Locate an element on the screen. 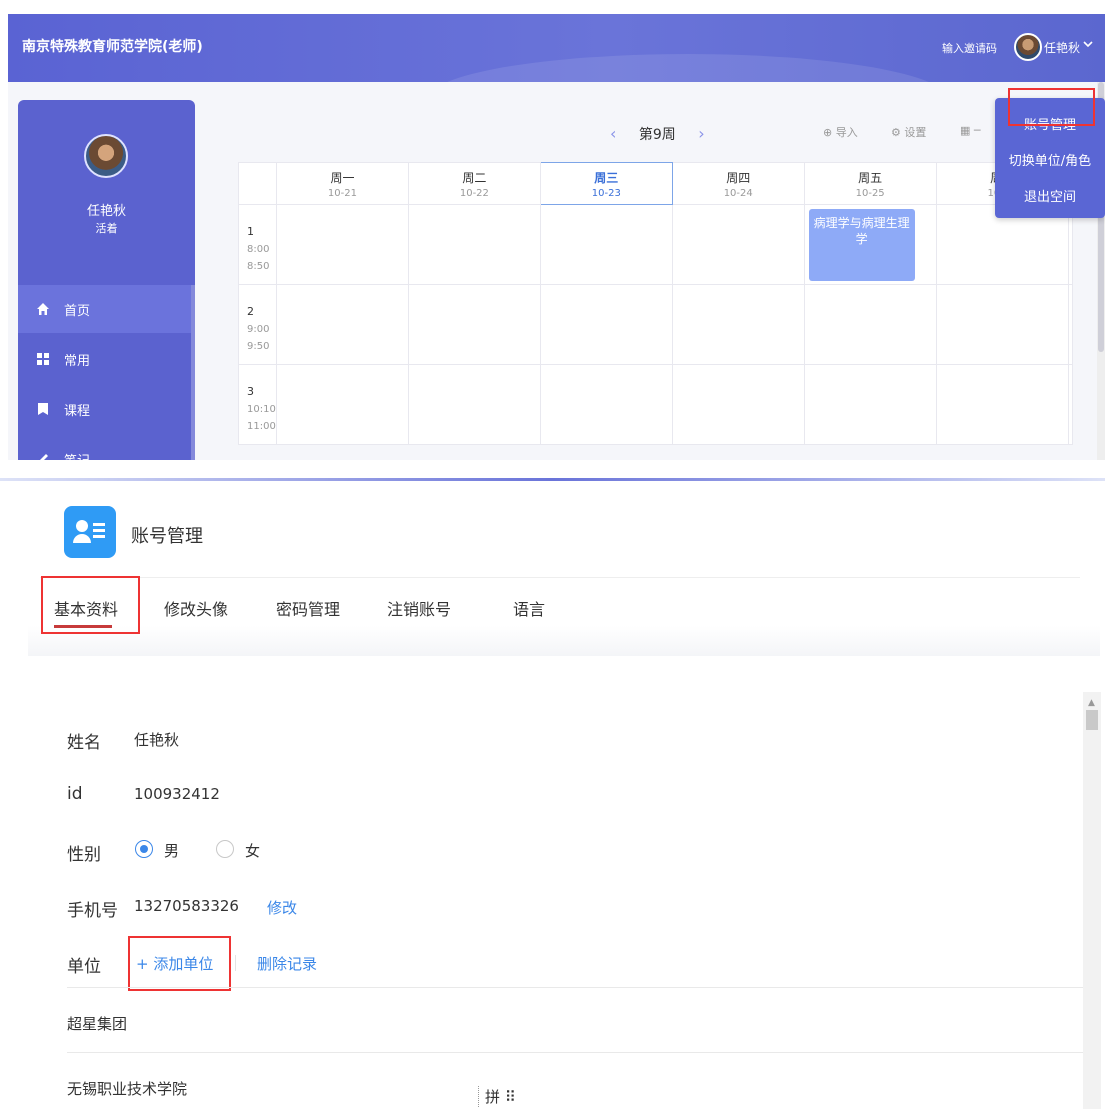  gender-female-radio is located at coordinates (225, 849).